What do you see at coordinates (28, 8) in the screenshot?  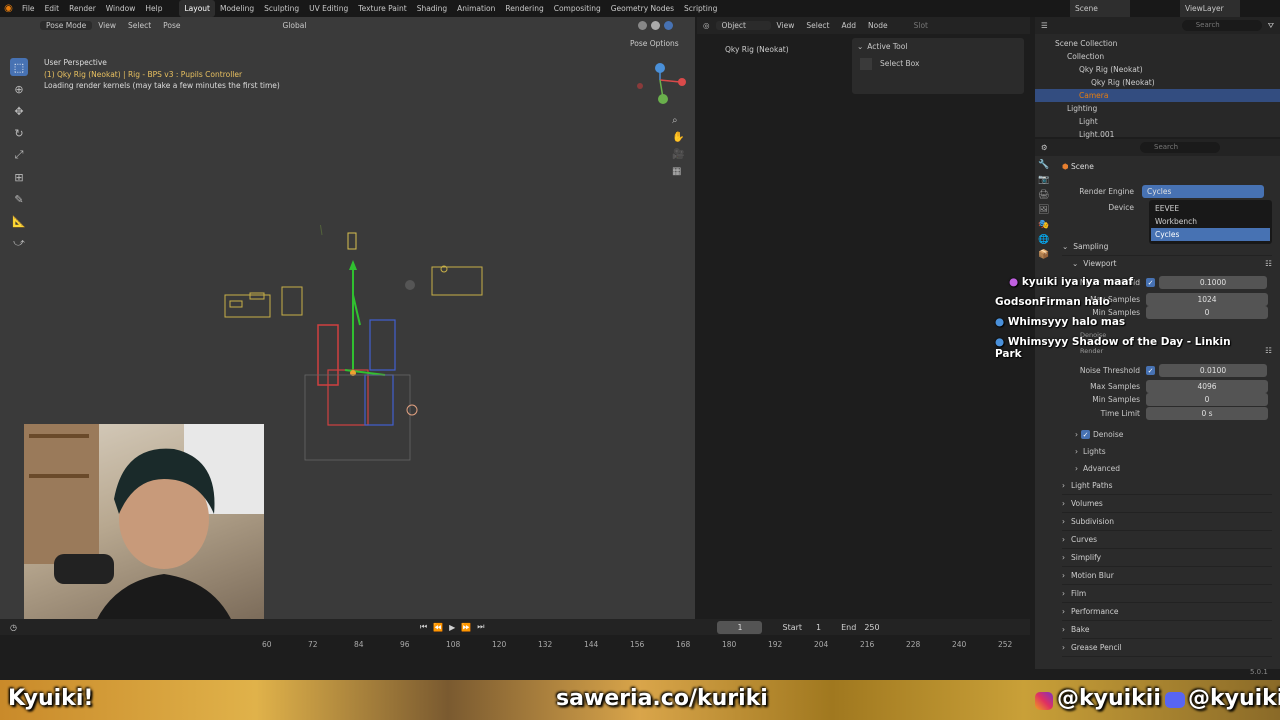 I see `menu-file: File` at bounding box center [28, 8].